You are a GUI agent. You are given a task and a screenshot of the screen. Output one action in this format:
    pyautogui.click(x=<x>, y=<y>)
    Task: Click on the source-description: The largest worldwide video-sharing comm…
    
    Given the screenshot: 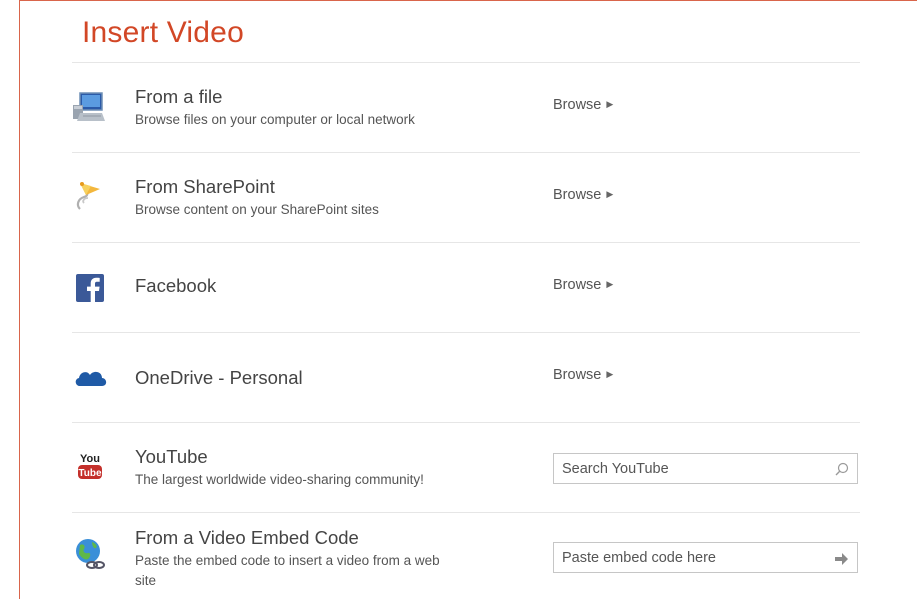 What is the action you would take?
    pyautogui.click(x=279, y=479)
    